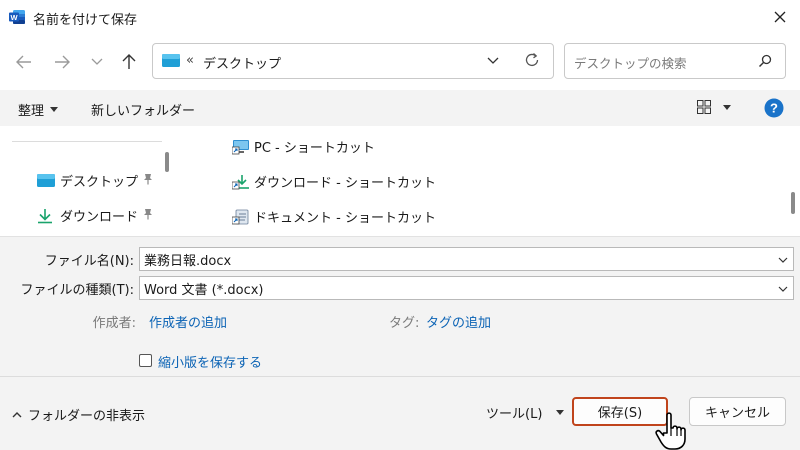 Image resolution: width=800 pixels, height=450 pixels. Describe the element at coordinates (400, 108) in the screenshot. I see `command-bar: 整理 新しいフォルダー ?` at that location.